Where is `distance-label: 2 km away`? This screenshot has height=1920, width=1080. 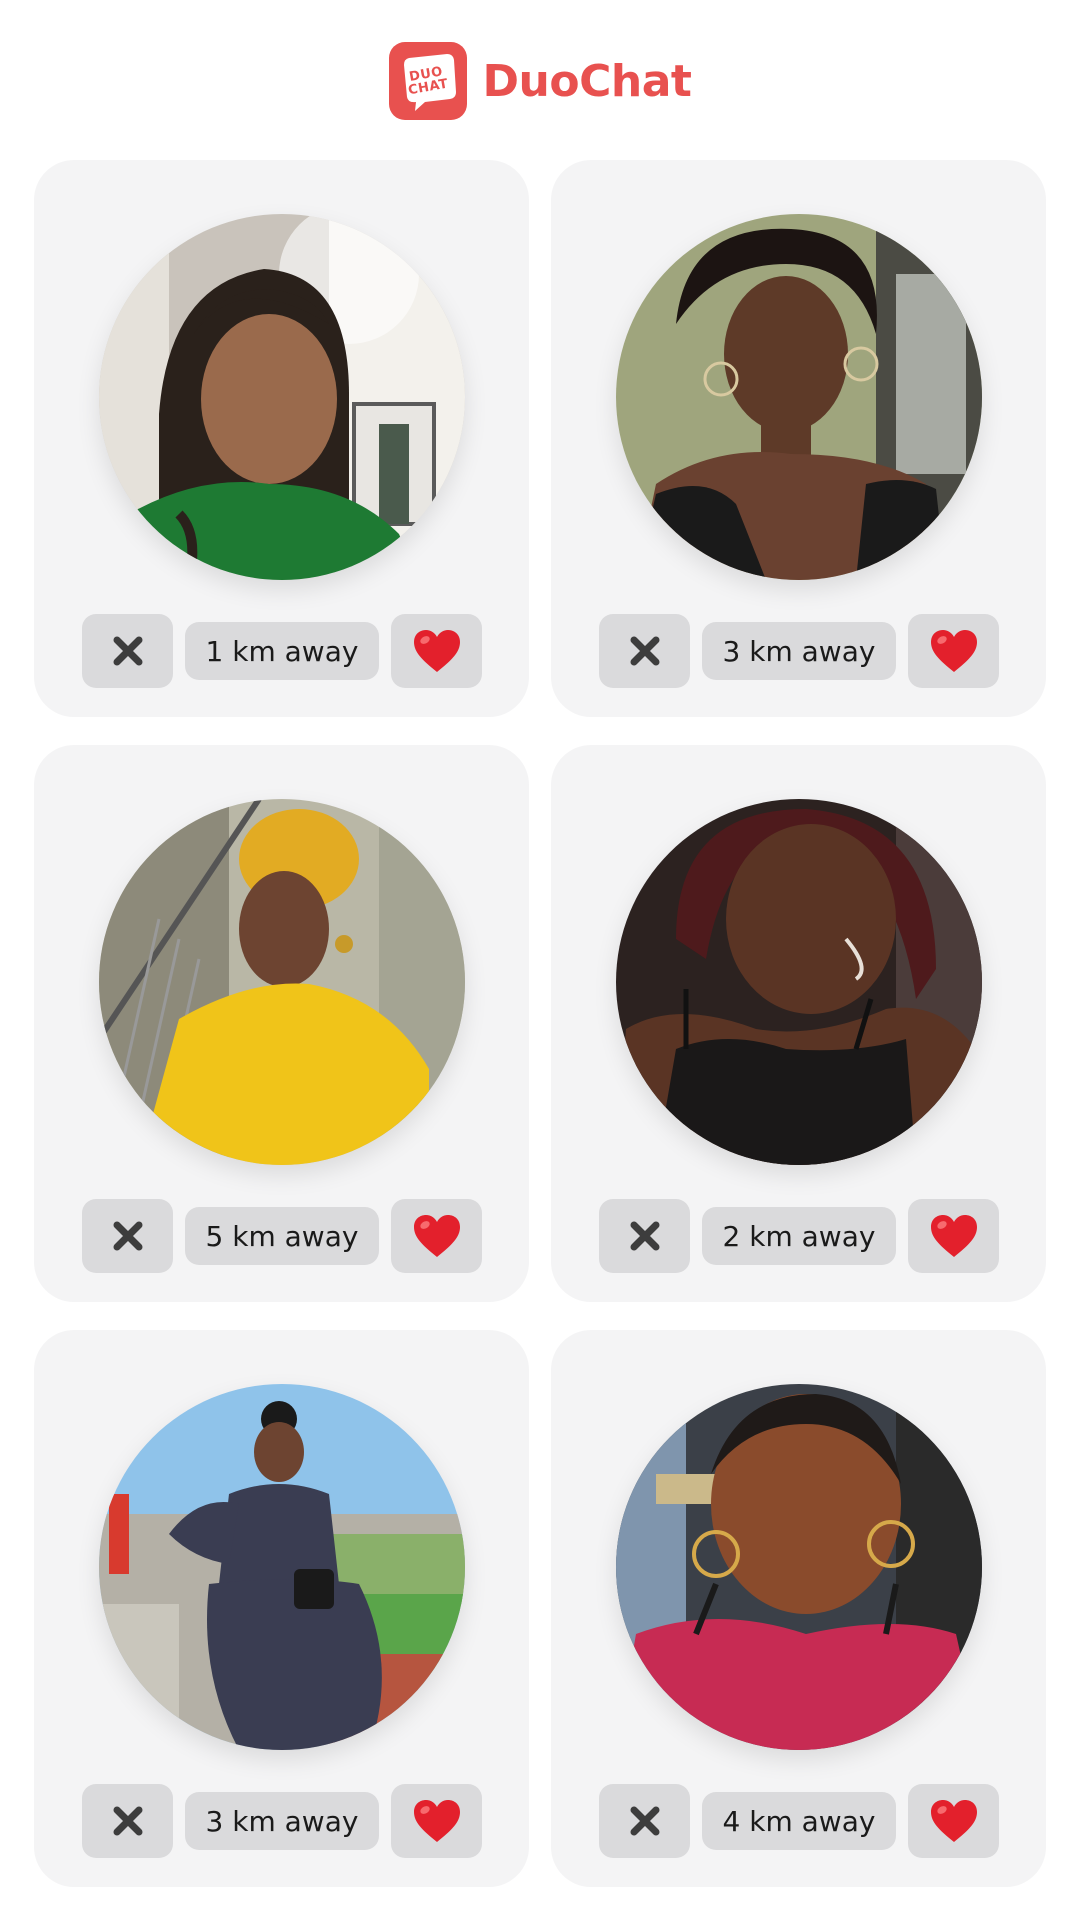 distance-label: 2 km away is located at coordinates (799, 1236).